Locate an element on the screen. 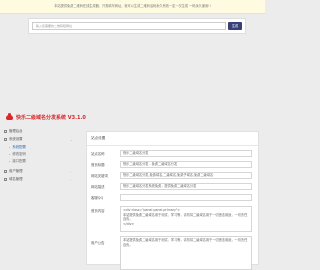  panel-title: 站点设置 is located at coordinates (98, 138).